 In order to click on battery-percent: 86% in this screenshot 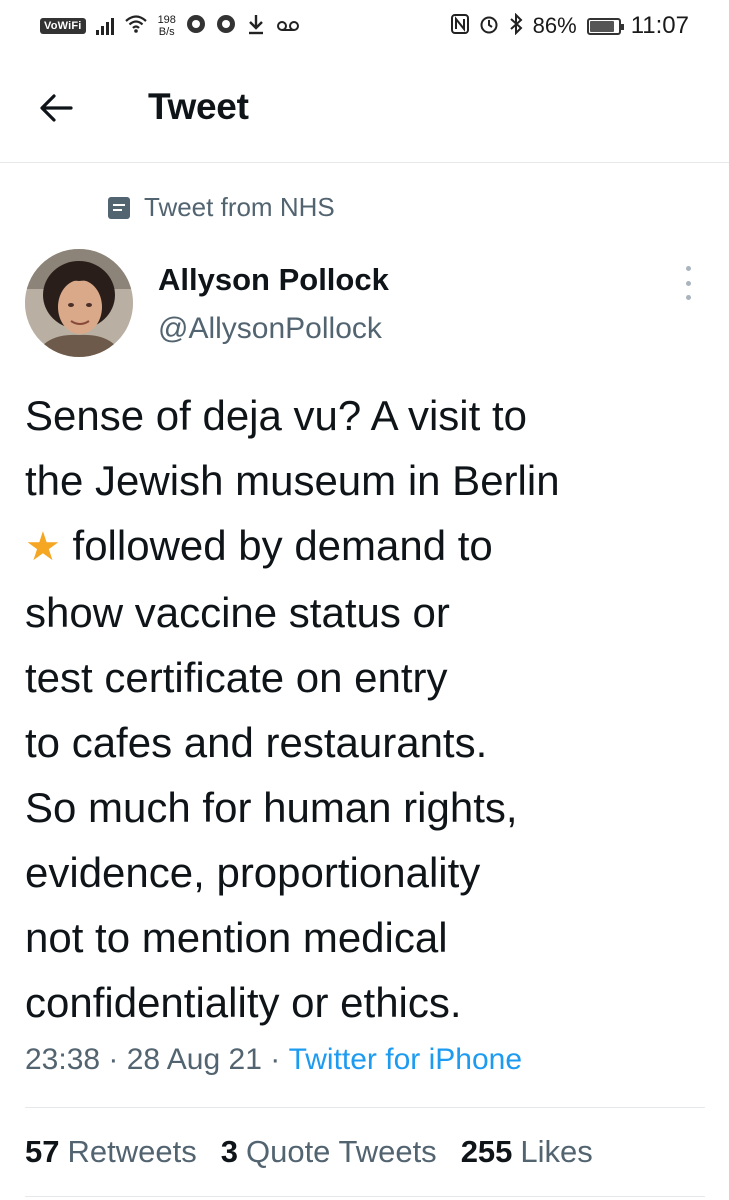, I will do `click(554, 25)`.